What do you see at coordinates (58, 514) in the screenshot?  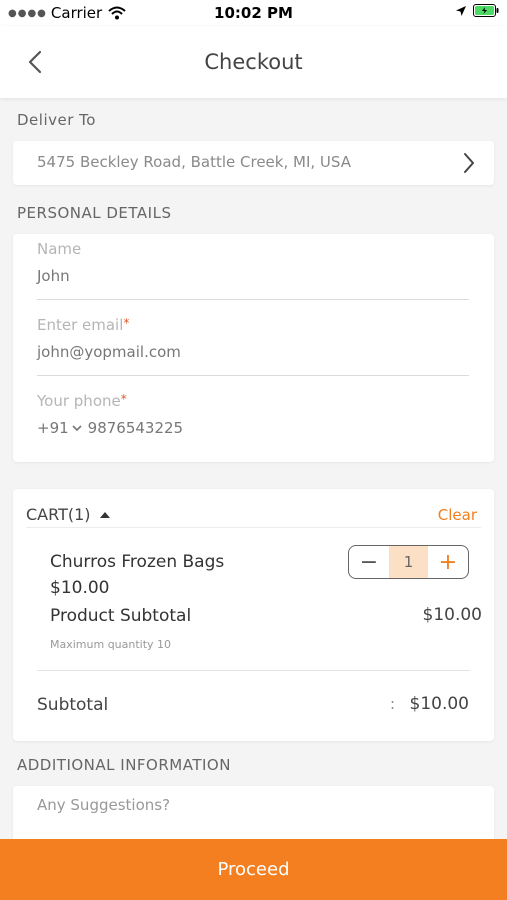 I see `cart-header: CART(1)` at bounding box center [58, 514].